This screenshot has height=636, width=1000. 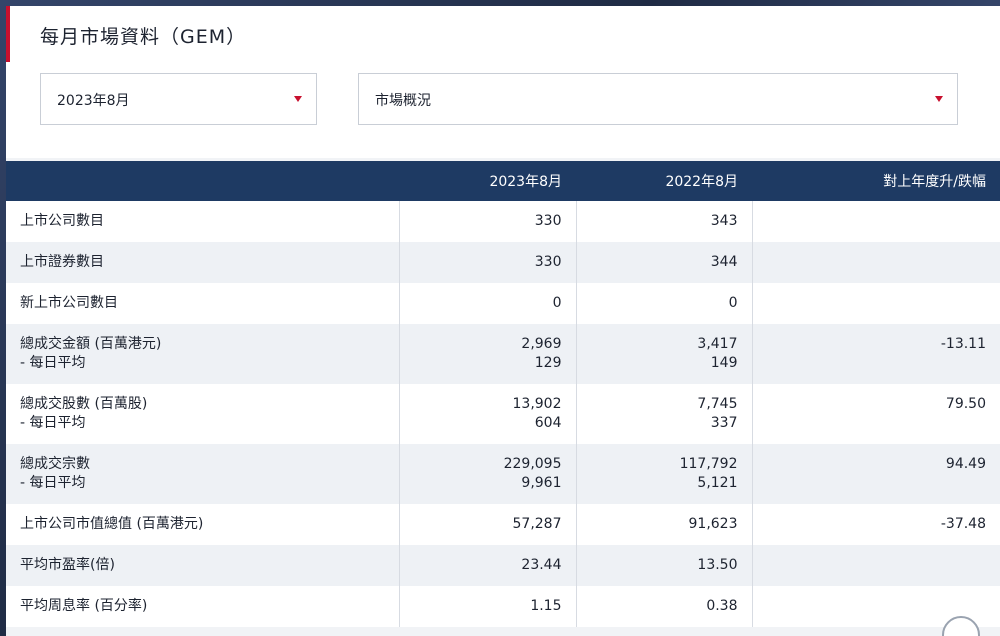 I want to click on previous-value: 91,623, so click(x=664, y=524).